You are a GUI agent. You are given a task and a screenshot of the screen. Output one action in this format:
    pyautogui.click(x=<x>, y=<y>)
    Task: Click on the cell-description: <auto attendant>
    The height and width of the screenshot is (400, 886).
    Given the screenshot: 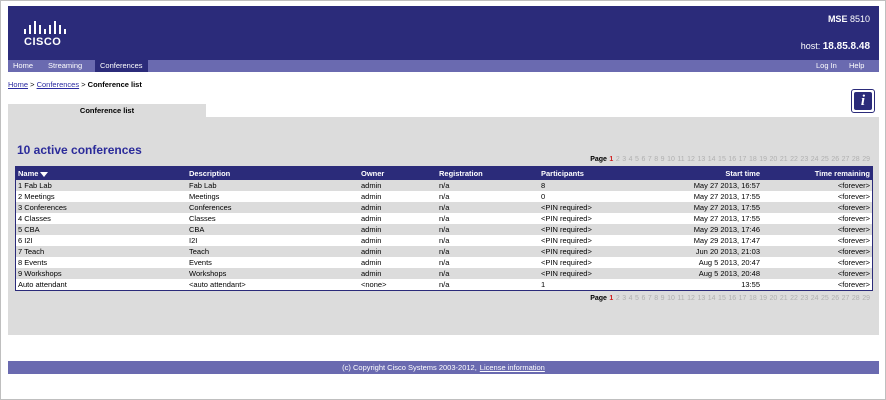 What is the action you would take?
    pyautogui.click(x=217, y=284)
    